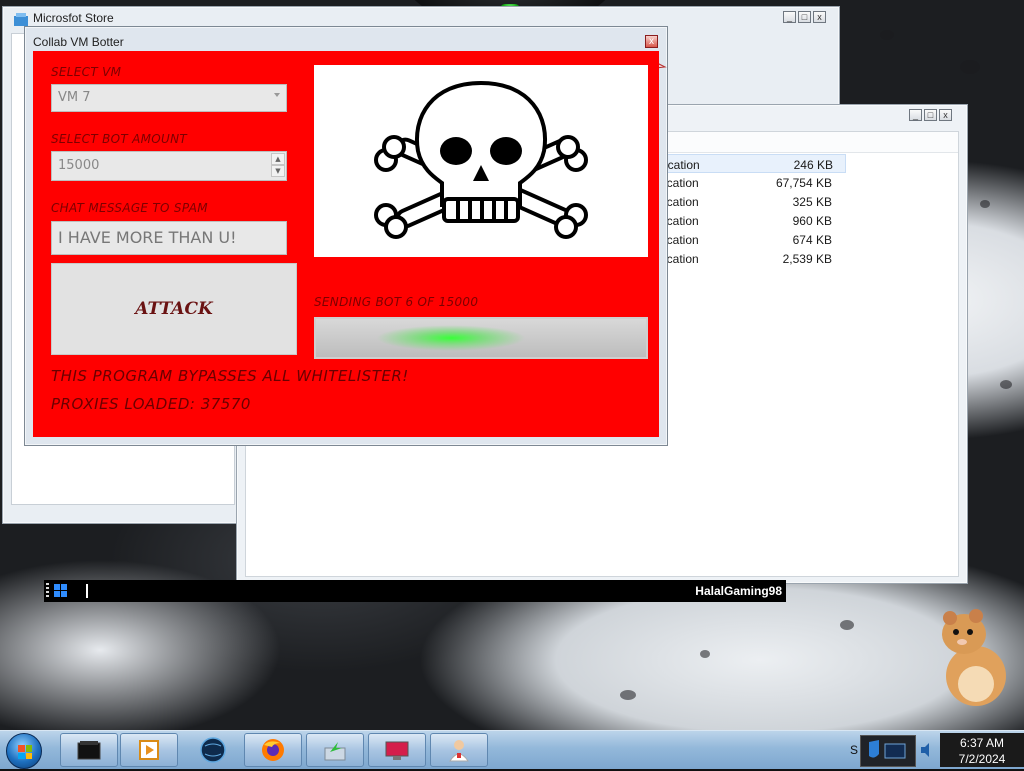 The width and height of the screenshot is (1024, 771). I want to click on file-window-controls: _ □ x, so click(930, 115).